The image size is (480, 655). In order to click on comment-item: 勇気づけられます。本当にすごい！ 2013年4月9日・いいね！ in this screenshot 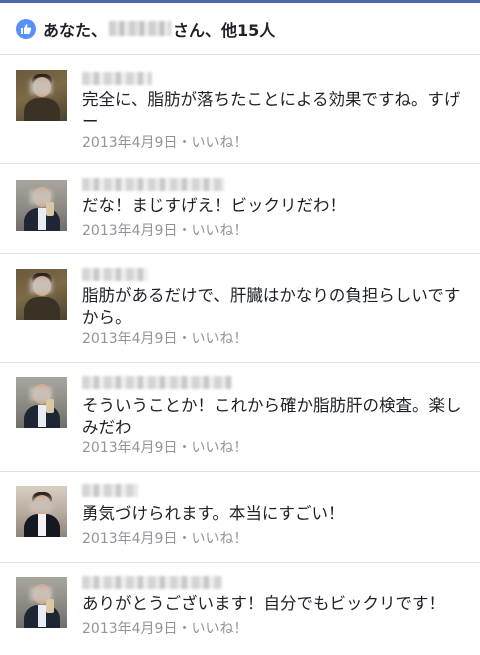, I will do `click(240, 517)`.